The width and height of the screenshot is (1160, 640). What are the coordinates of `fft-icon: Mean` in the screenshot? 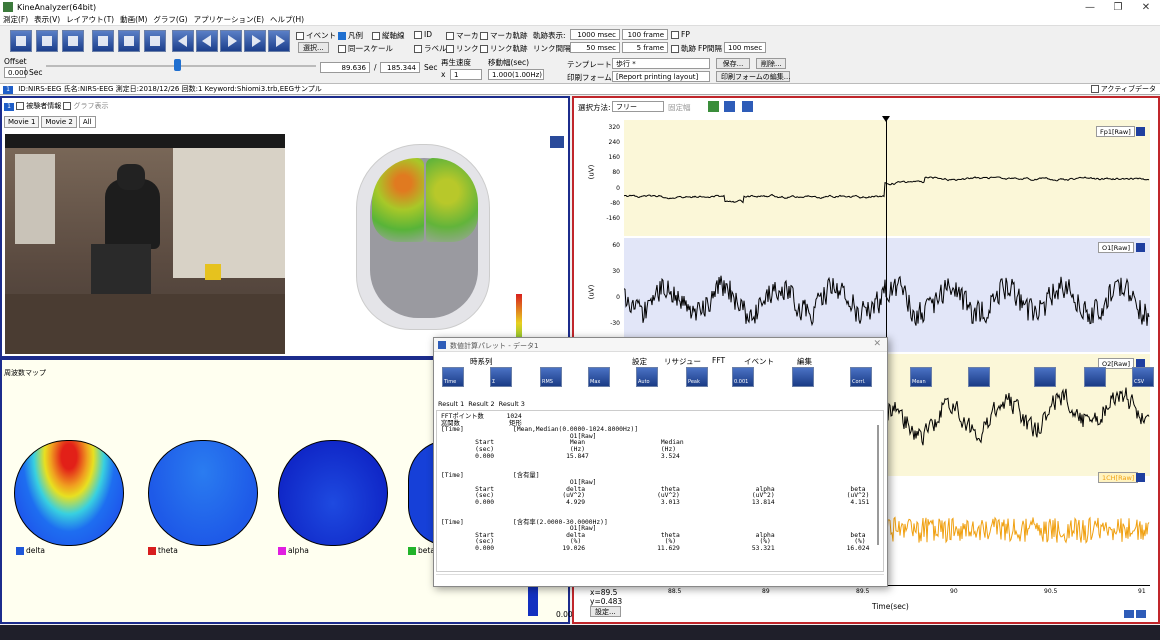 It's located at (921, 377).